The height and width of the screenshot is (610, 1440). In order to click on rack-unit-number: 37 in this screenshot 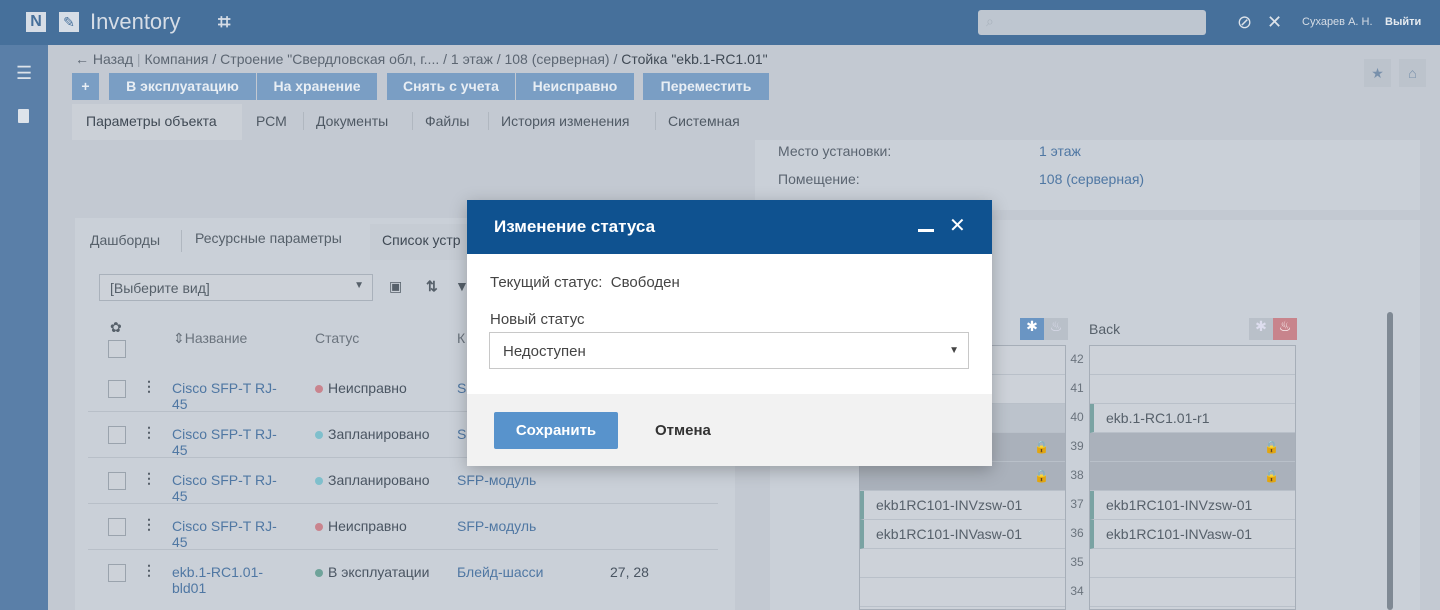, I will do `click(1077, 504)`.